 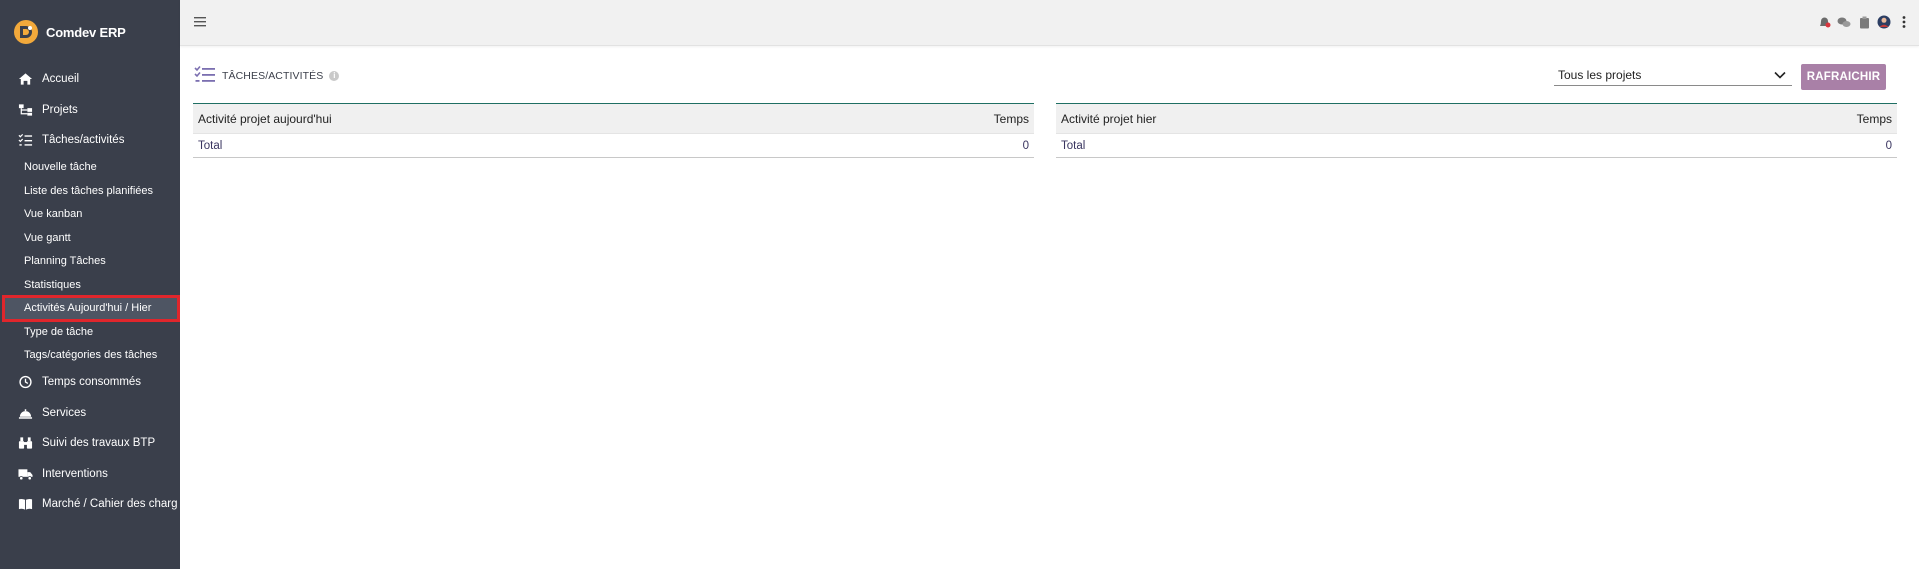 What do you see at coordinates (1884, 22) in the screenshot?
I see `user-avatar` at bounding box center [1884, 22].